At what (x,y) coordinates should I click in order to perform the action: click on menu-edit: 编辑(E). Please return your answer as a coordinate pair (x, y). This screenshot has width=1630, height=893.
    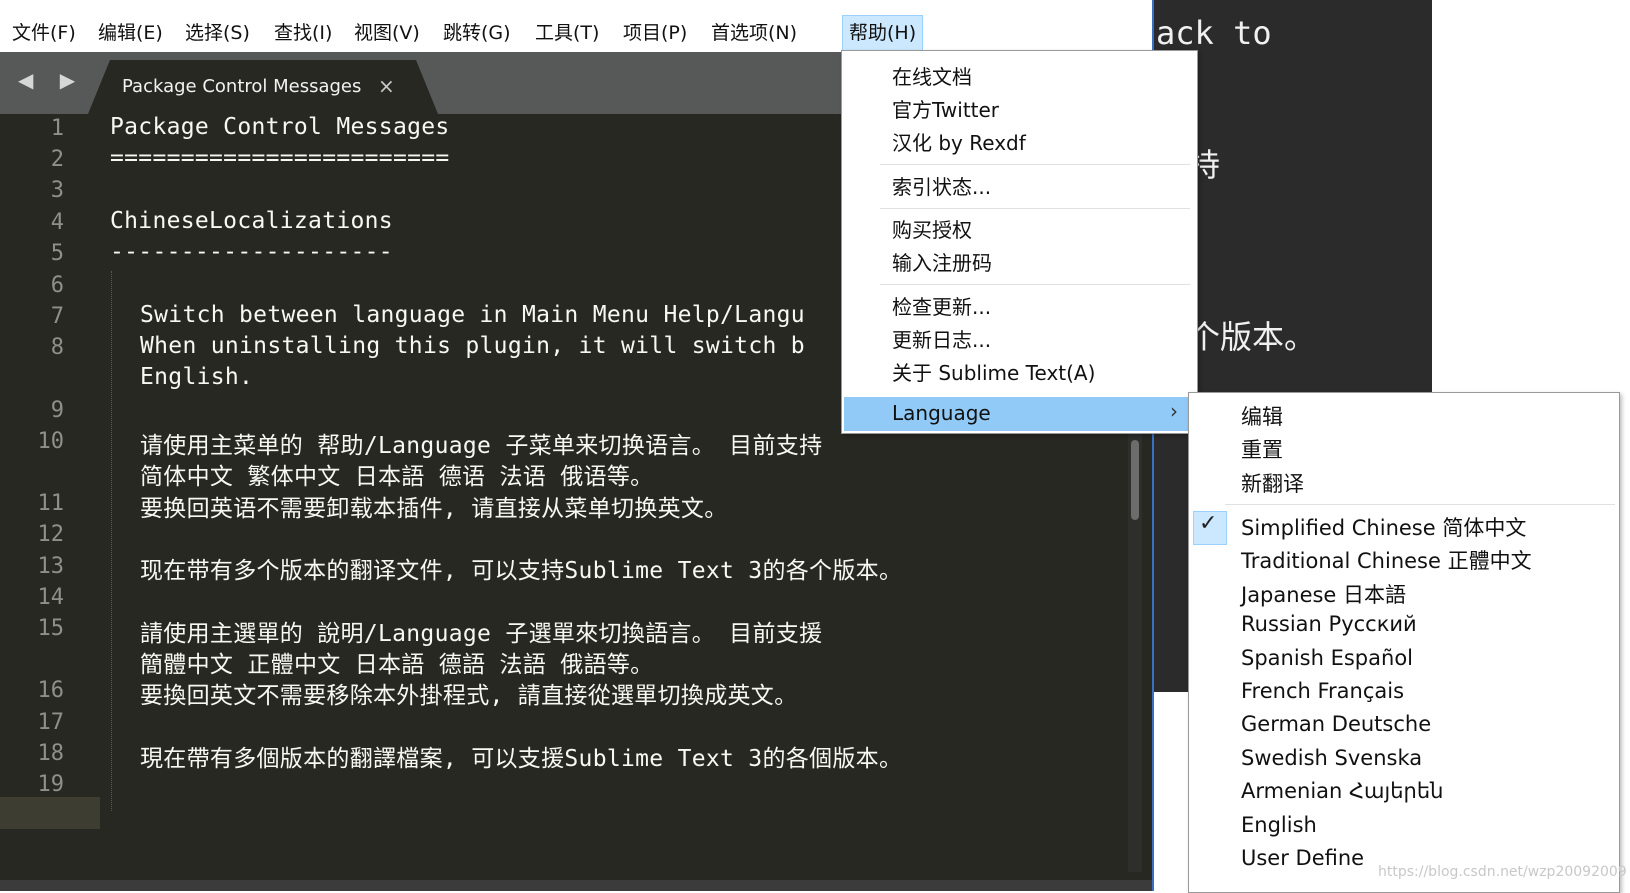
    Looking at the image, I should click on (130, 33).